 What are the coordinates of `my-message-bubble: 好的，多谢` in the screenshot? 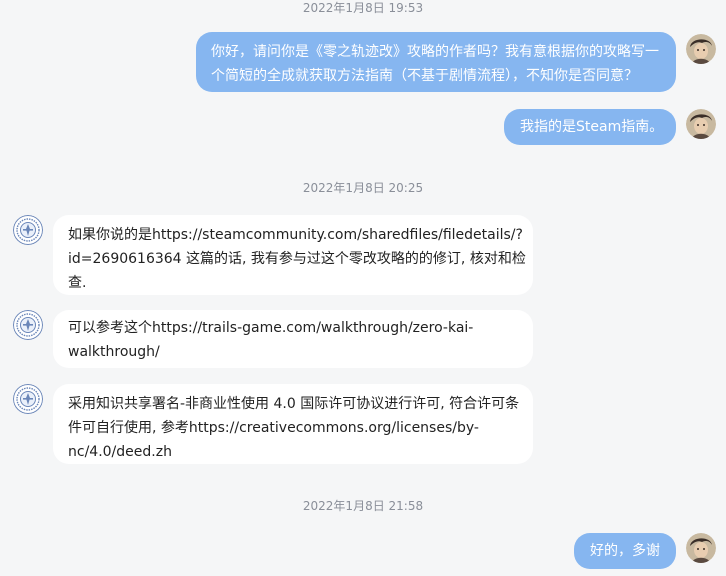 It's located at (625, 551).